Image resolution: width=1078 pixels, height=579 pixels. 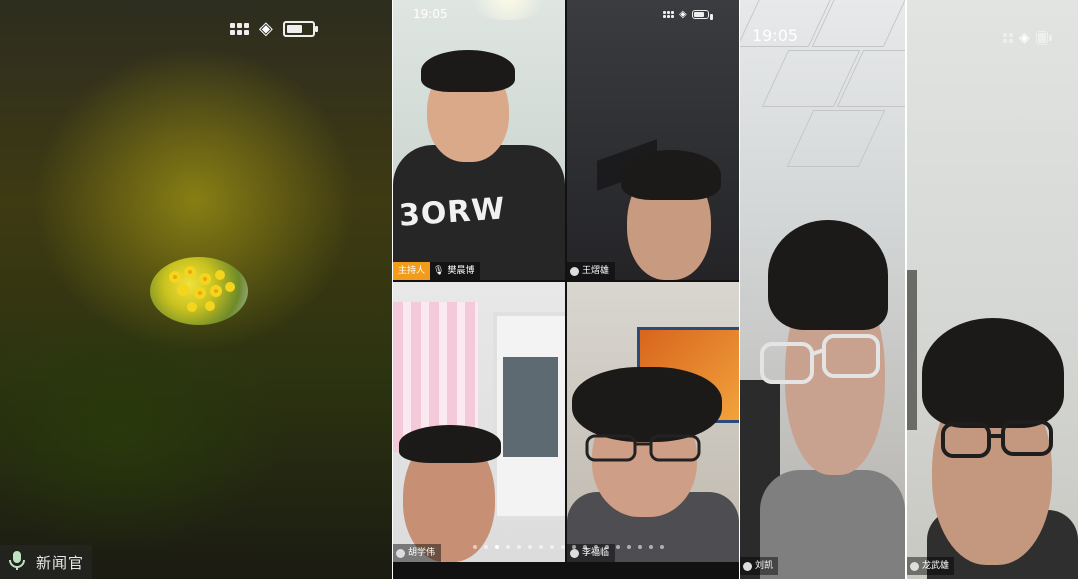 What do you see at coordinates (452, 212) in the screenshot?
I see `shirt-print: 3ORW` at bounding box center [452, 212].